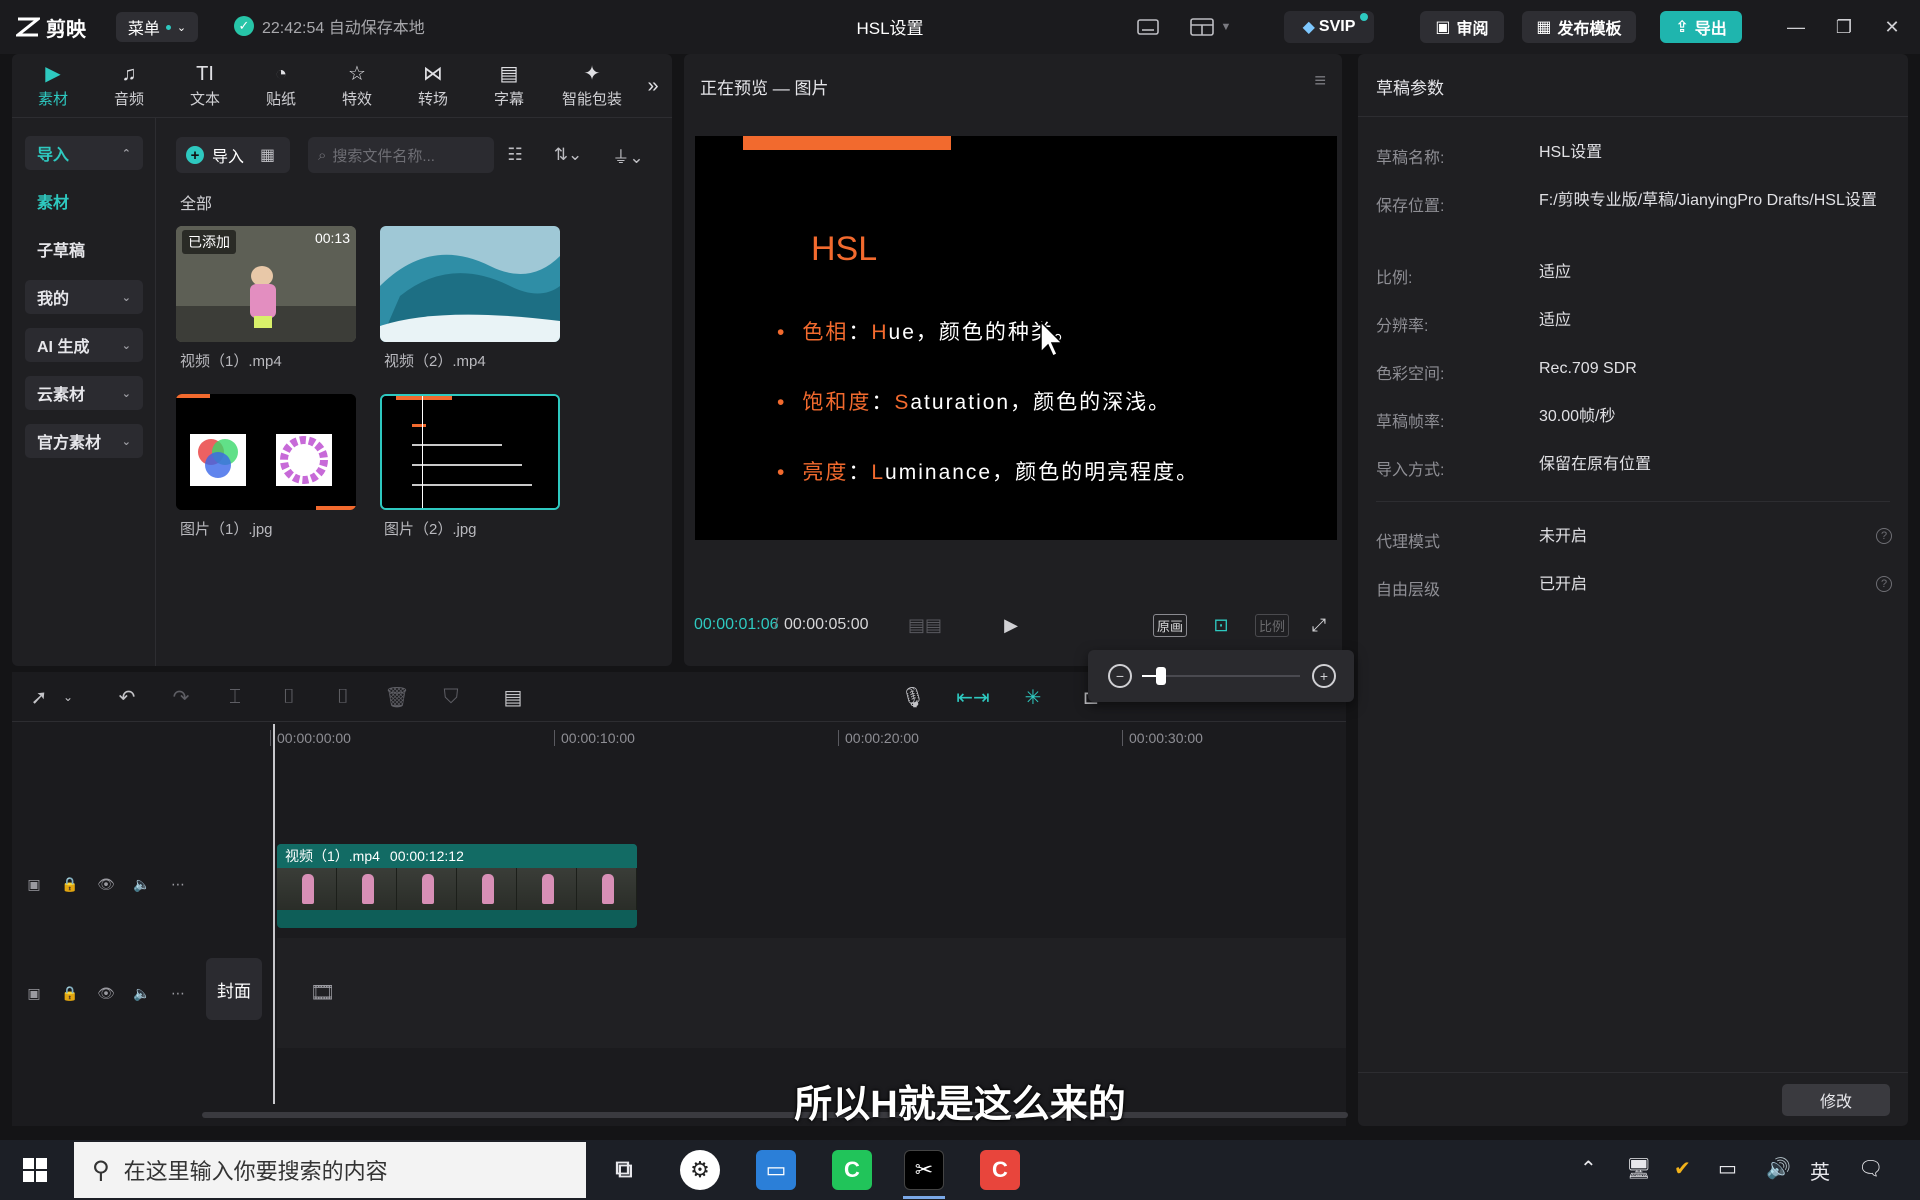 This screenshot has width=1920, height=1200. I want to click on app-icon-camtasia-red: C, so click(1000, 1170).